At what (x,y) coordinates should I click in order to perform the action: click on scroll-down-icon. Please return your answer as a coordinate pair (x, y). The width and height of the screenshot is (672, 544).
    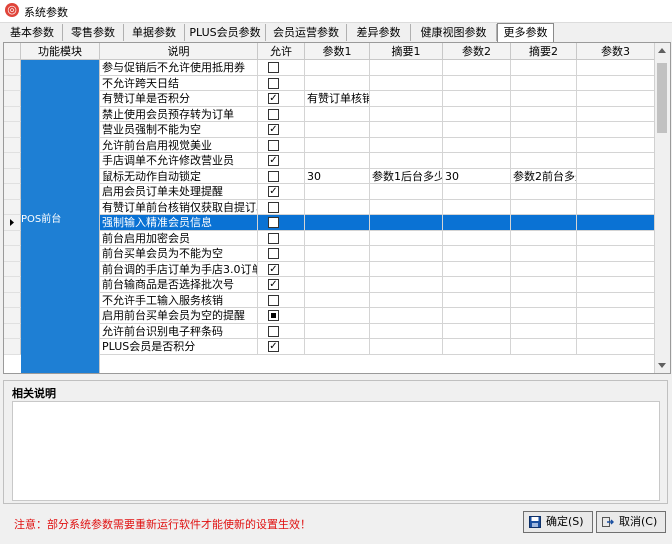
    Looking at the image, I should click on (662, 365).